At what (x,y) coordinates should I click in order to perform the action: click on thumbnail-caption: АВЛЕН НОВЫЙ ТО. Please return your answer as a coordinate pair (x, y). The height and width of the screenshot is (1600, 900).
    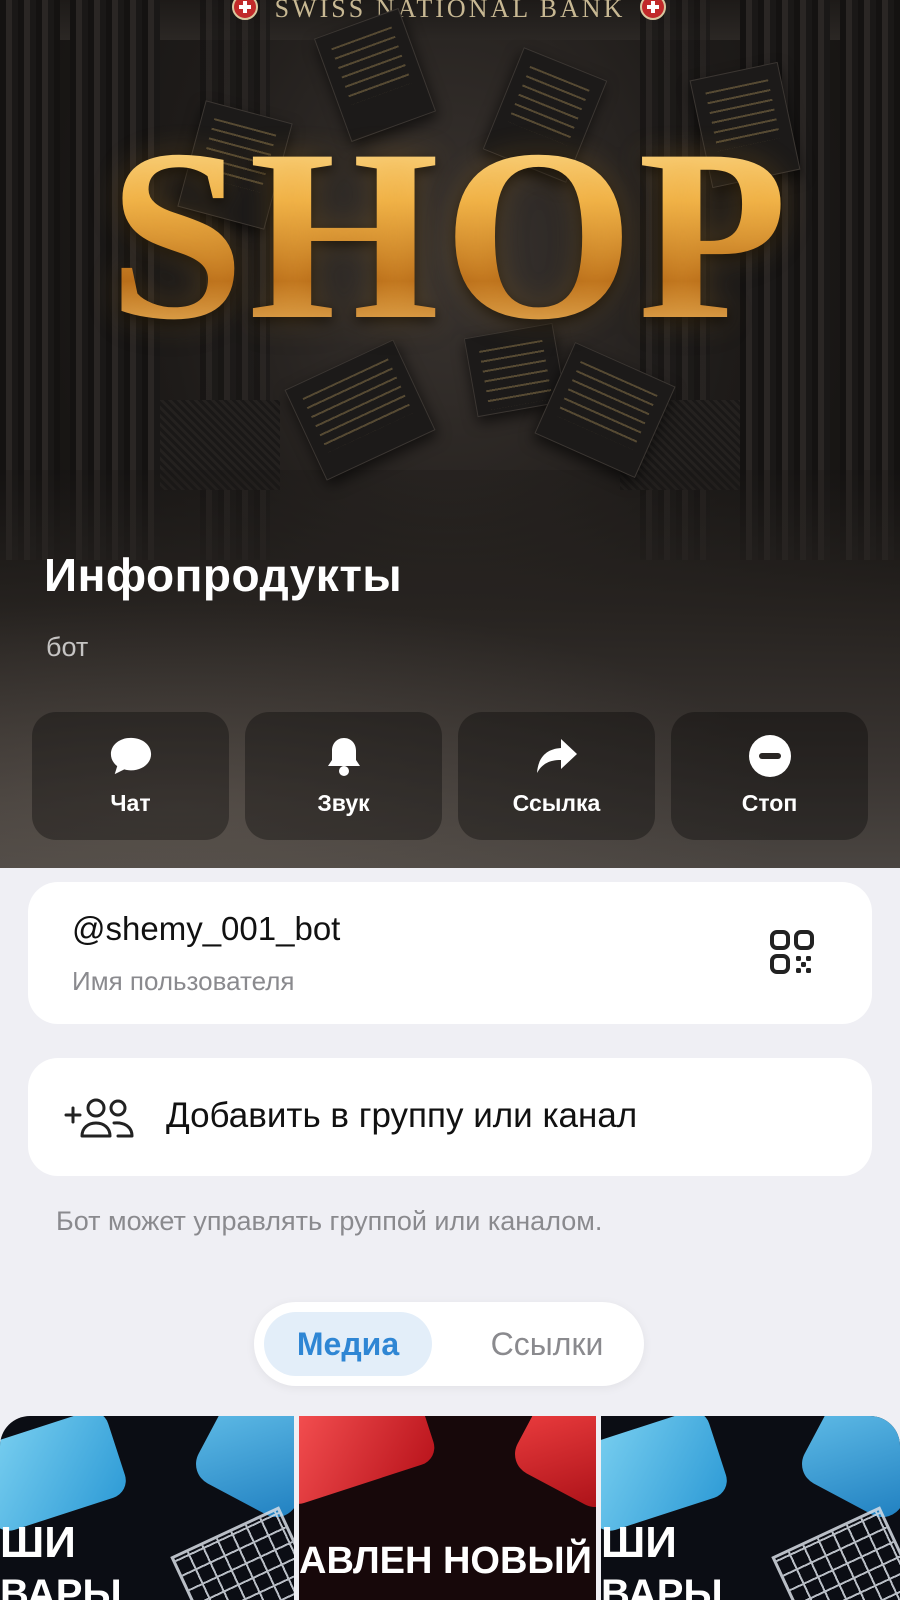
    Looking at the image, I should click on (447, 1561).